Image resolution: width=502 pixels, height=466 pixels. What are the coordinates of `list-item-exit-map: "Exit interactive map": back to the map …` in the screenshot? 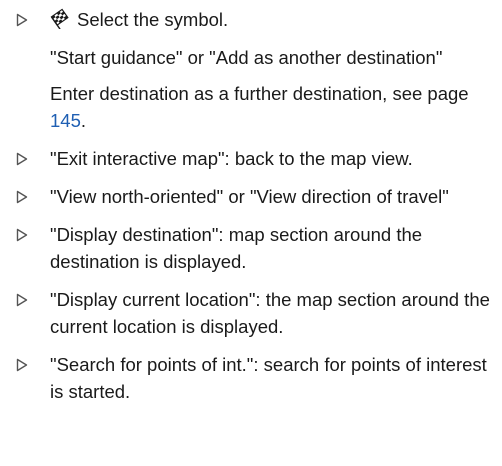 It's located at (259, 158).